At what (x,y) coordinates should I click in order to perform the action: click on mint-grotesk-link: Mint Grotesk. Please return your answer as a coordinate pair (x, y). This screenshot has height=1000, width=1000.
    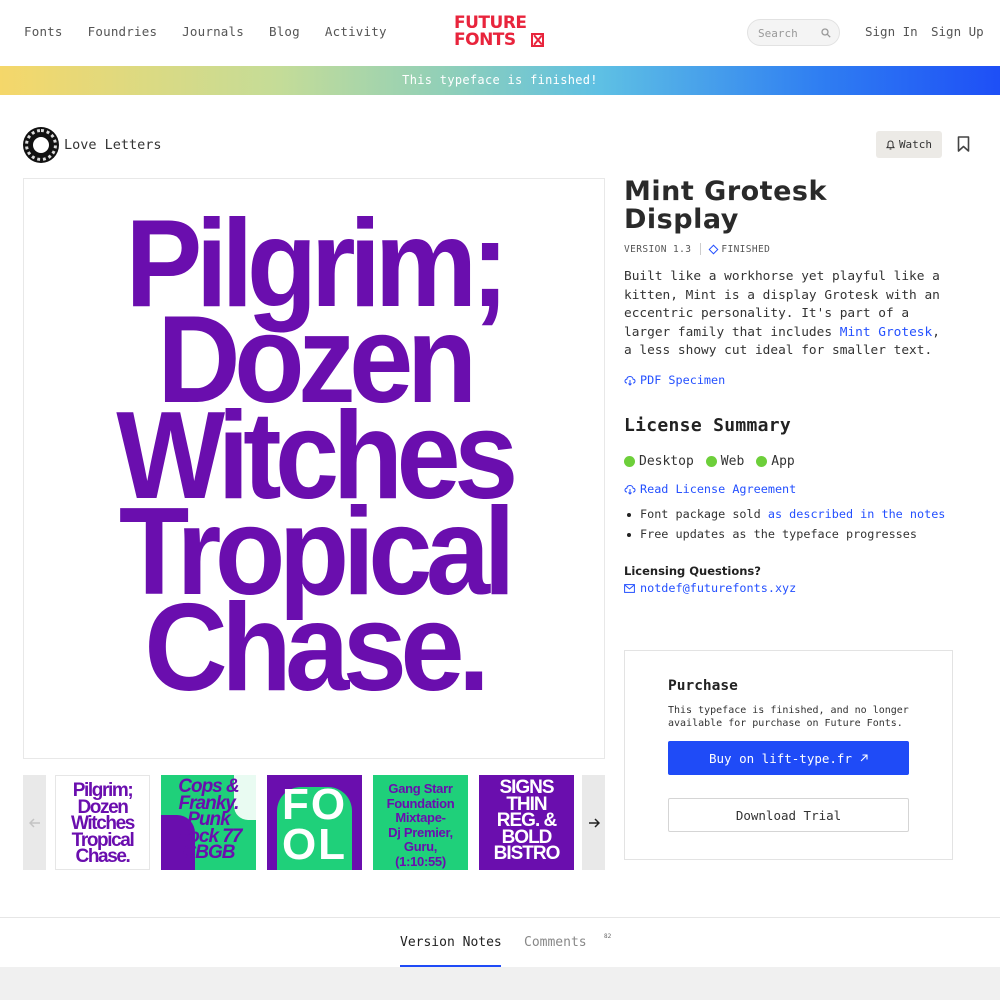
    Looking at the image, I should click on (886, 332).